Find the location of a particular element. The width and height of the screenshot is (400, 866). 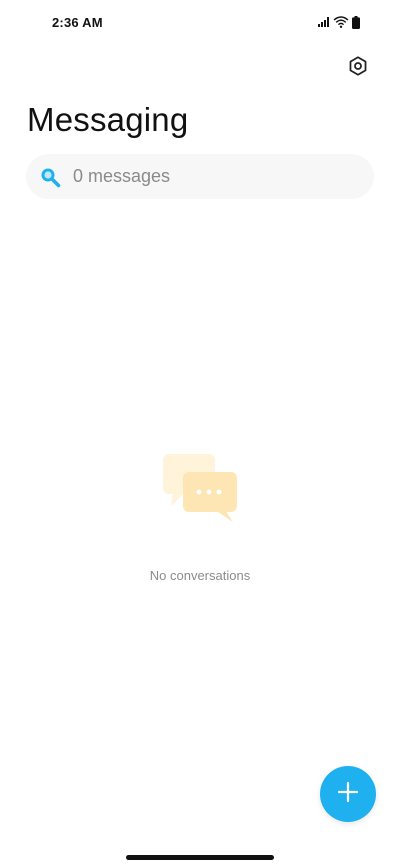

status-time: 2:36 AM is located at coordinates (77, 22).